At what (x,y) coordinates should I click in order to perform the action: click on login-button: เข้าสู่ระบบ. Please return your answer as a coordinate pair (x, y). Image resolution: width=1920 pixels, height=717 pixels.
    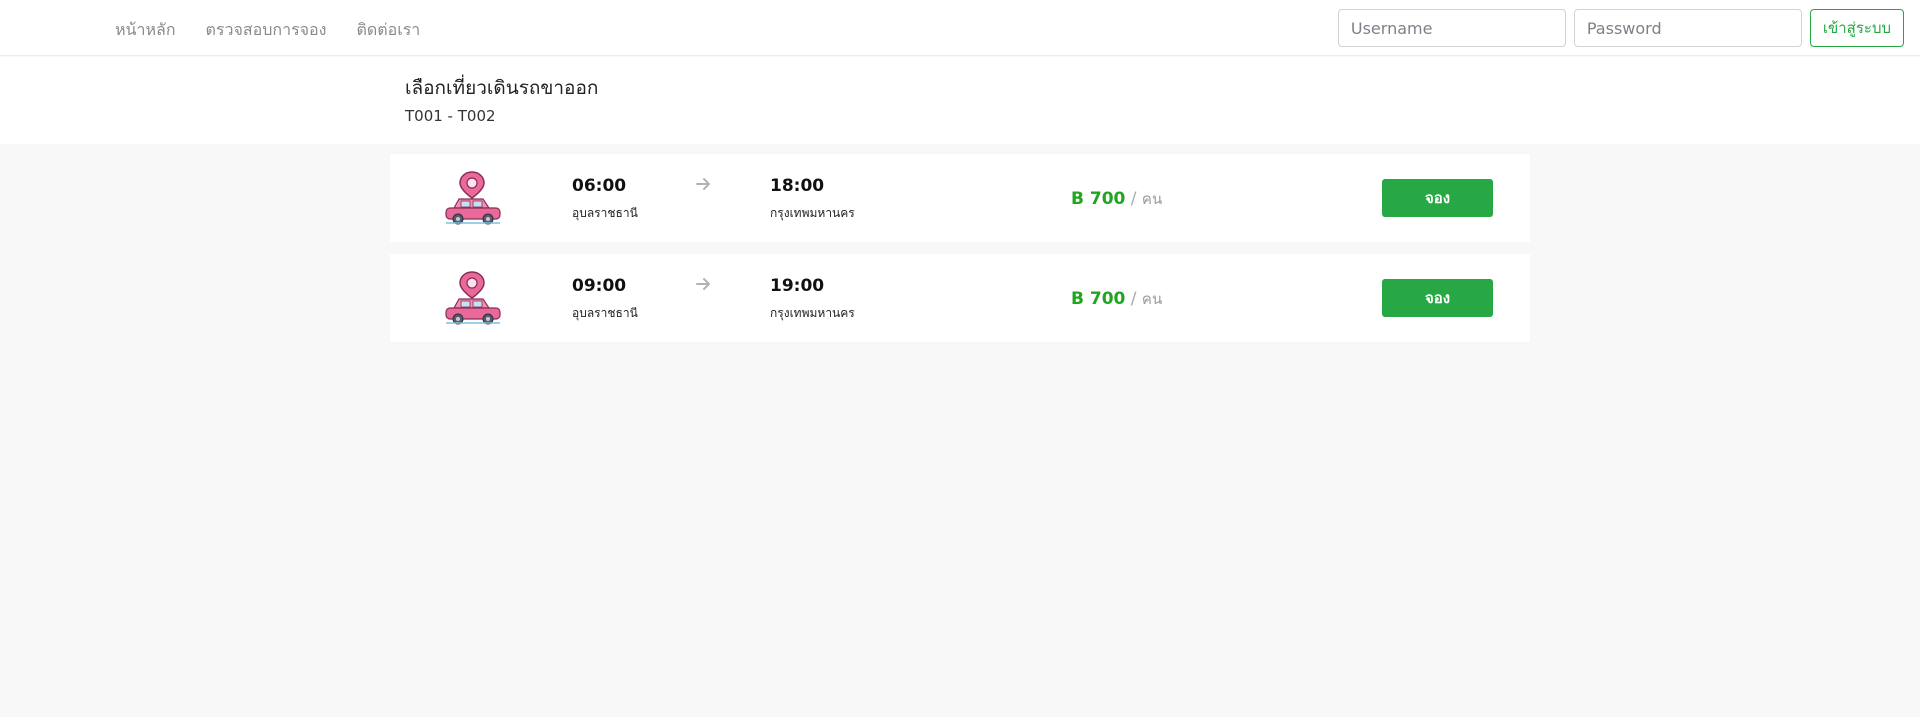
    Looking at the image, I should click on (1856, 28).